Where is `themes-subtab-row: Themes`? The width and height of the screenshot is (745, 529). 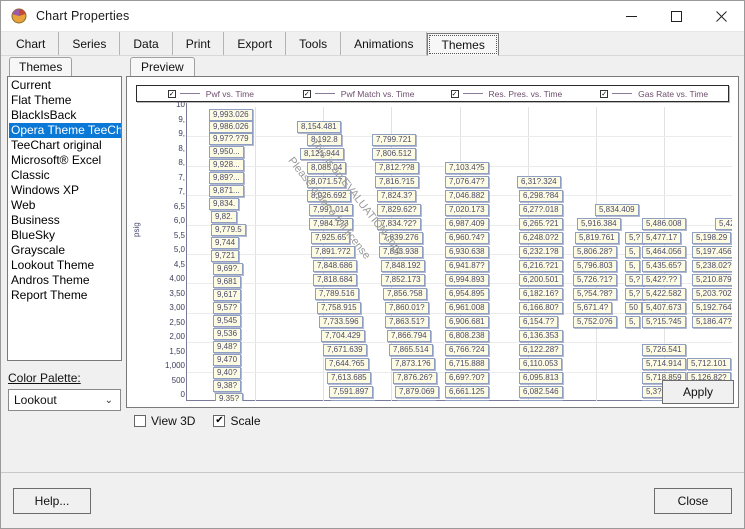 themes-subtab-row: Themes is located at coordinates (64, 66).